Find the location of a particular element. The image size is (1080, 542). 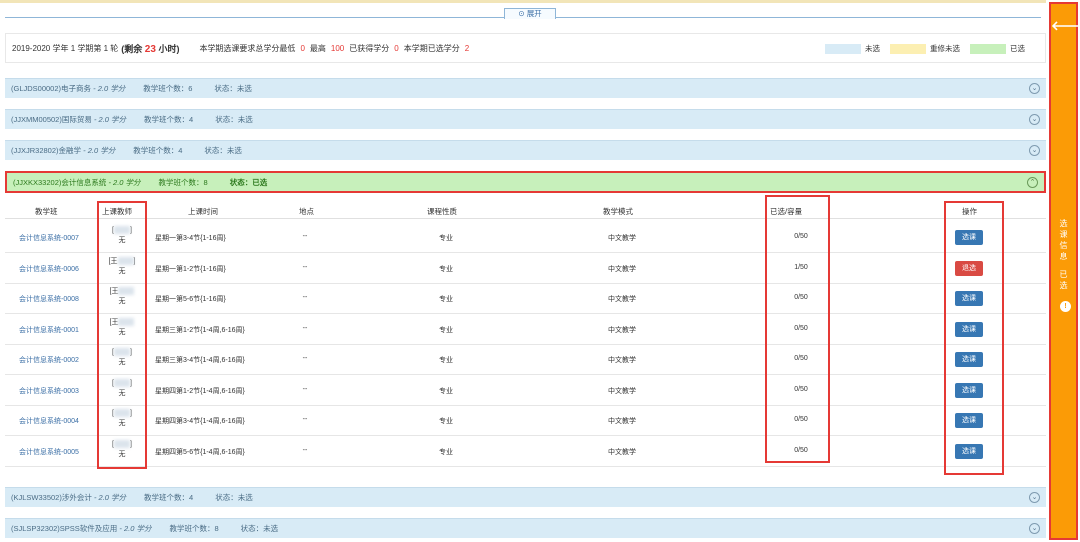

max-label: 最高 is located at coordinates (317, 48).